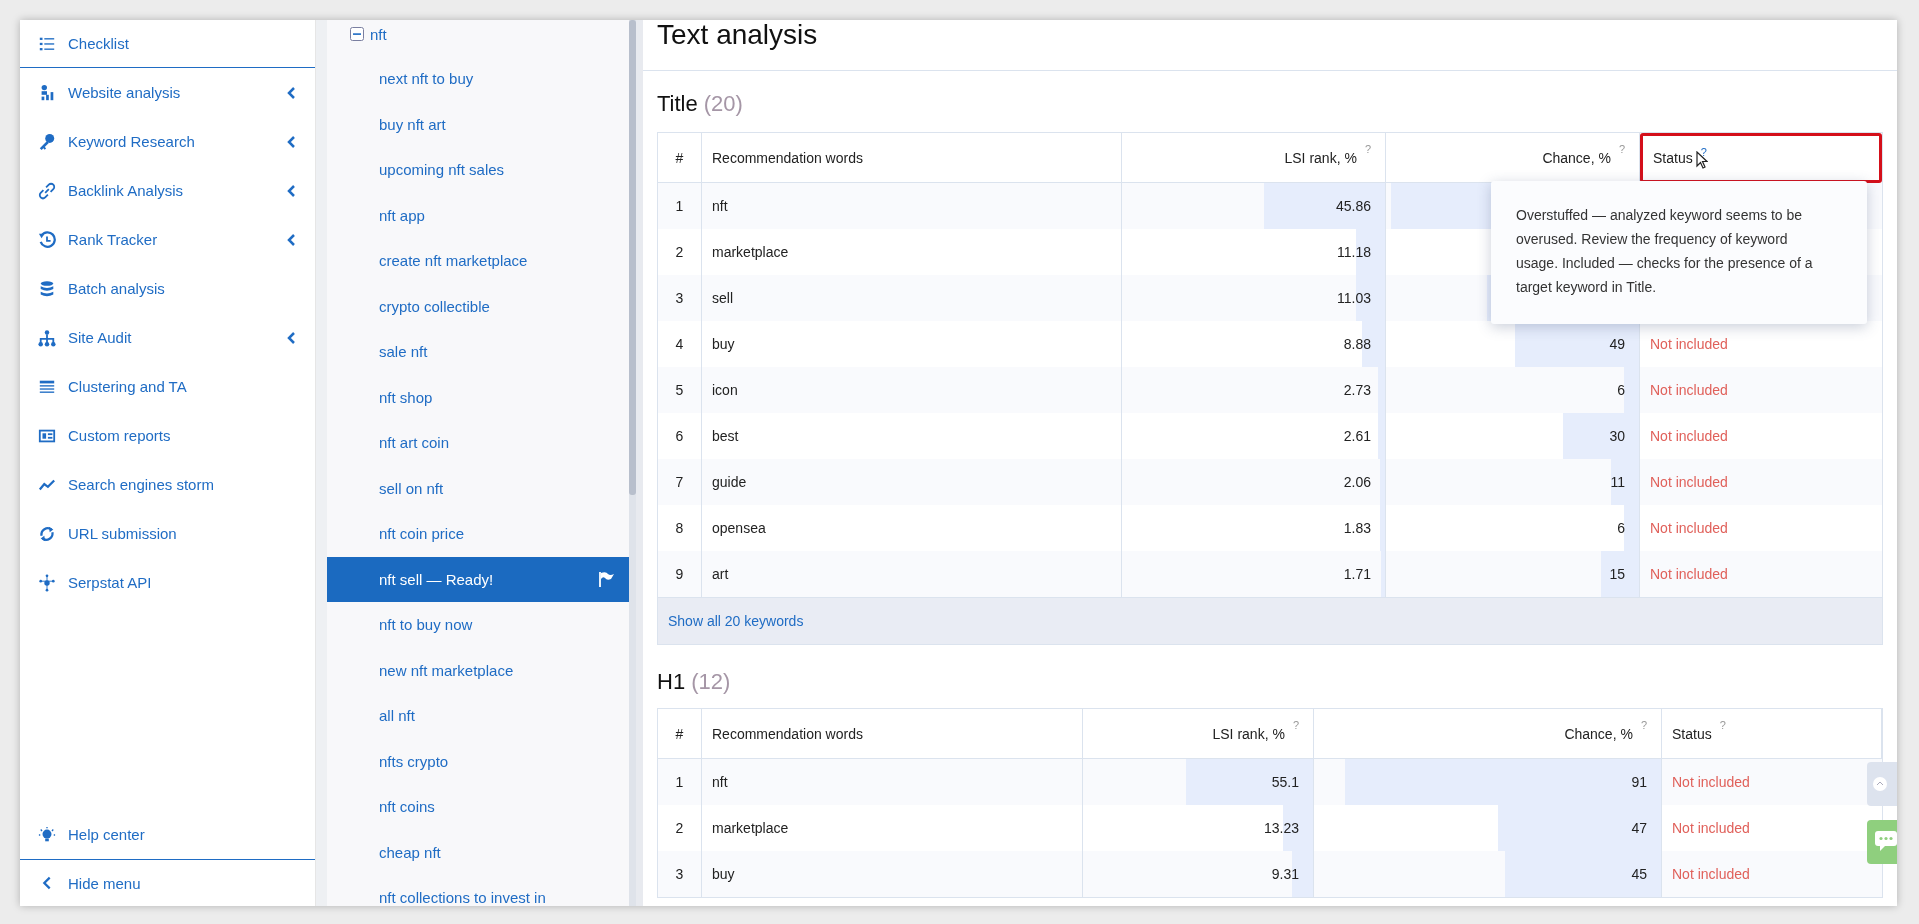 Image resolution: width=1919 pixels, height=924 pixels. Describe the element at coordinates (167, 435) in the screenshot. I see `sidebar-item: Custom reports` at that location.